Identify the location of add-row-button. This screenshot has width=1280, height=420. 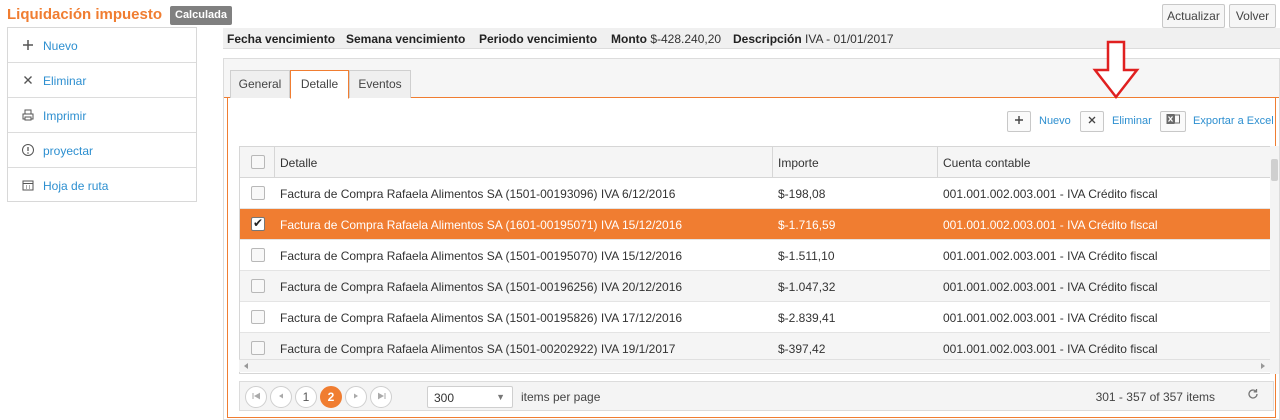
(1019, 121).